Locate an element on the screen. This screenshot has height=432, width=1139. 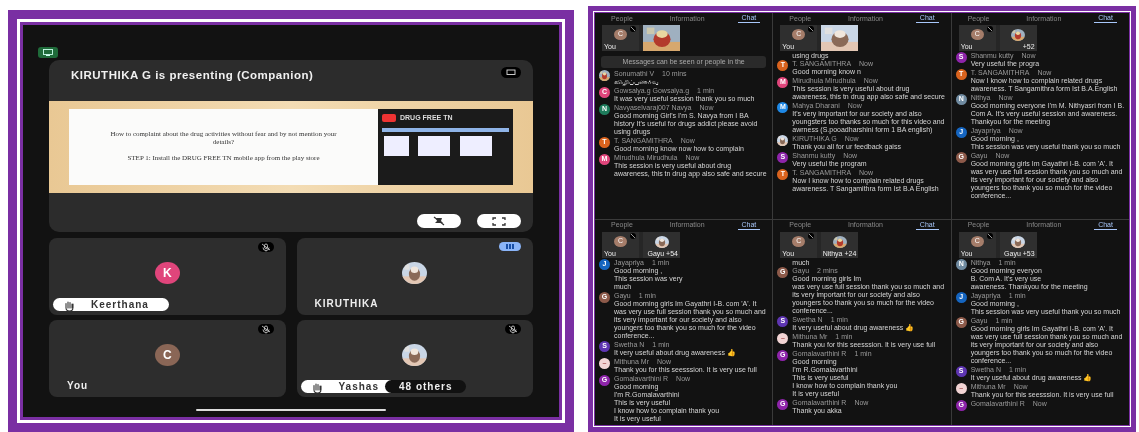
fullscreen-button is located at coordinates (499, 221).